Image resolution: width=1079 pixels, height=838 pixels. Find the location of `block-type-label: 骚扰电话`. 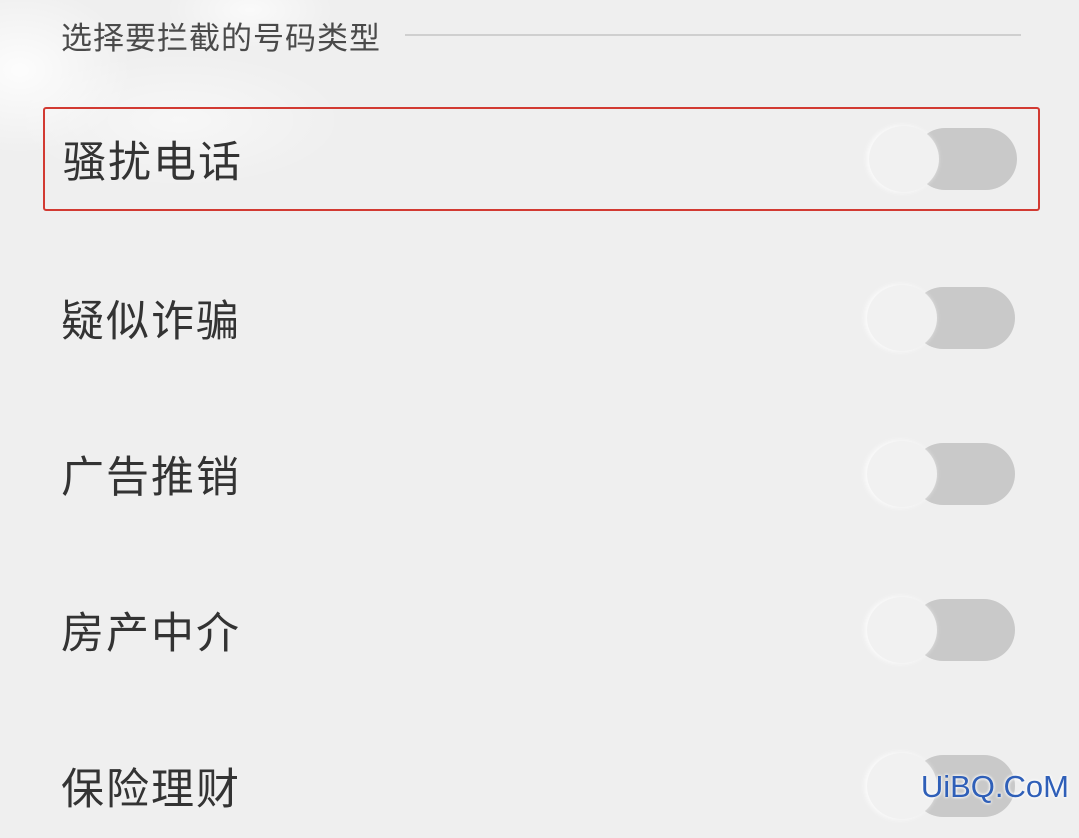

block-type-label: 骚扰电话 is located at coordinates (153, 163).